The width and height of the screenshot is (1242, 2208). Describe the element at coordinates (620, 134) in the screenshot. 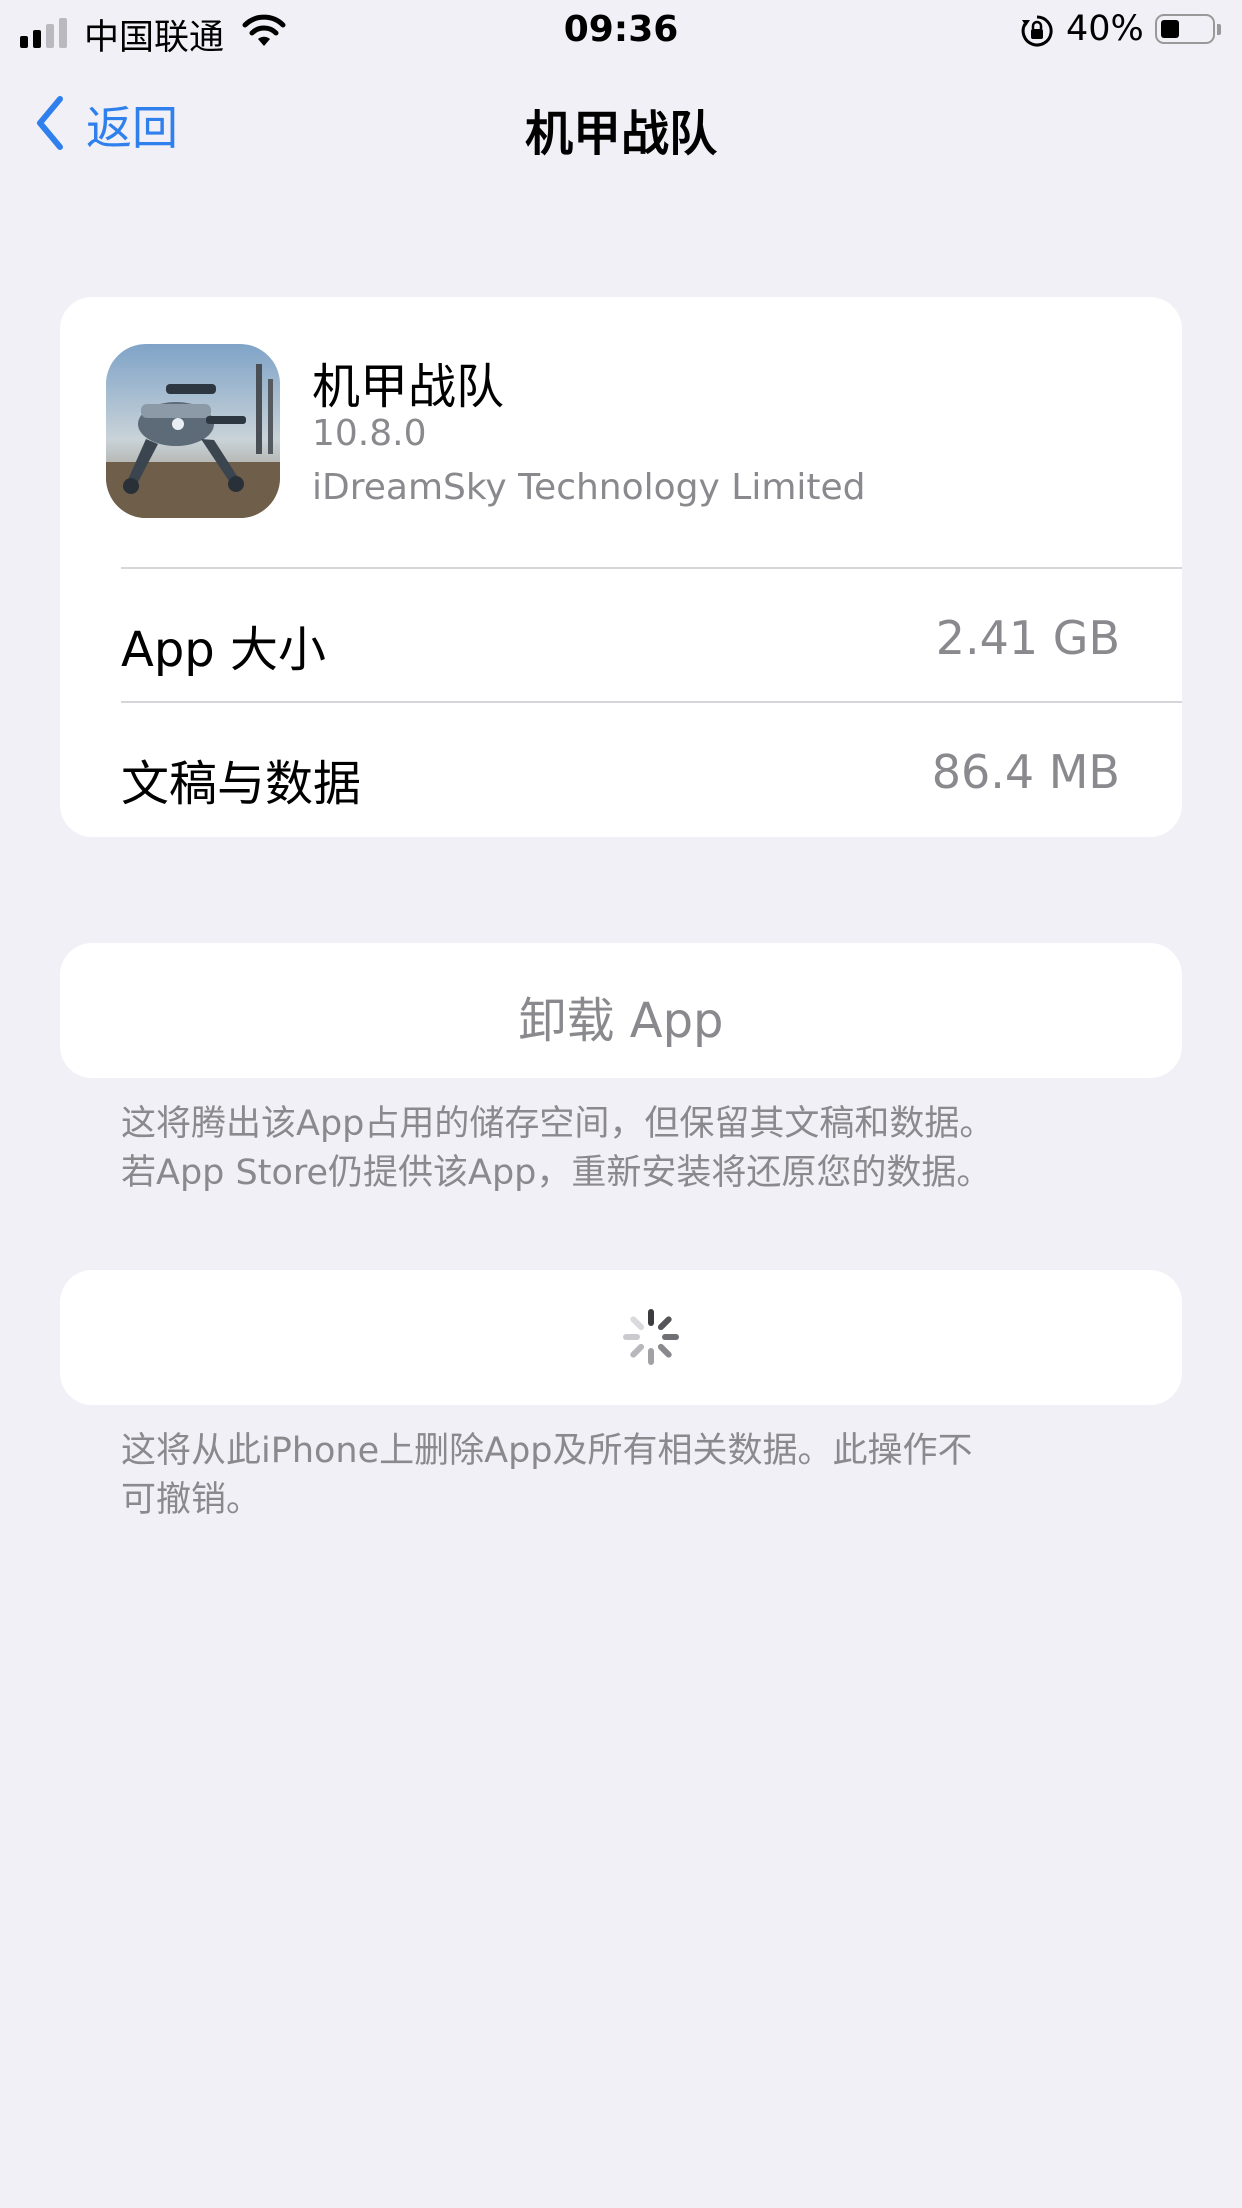

I see `page-title: 机甲战队` at that location.